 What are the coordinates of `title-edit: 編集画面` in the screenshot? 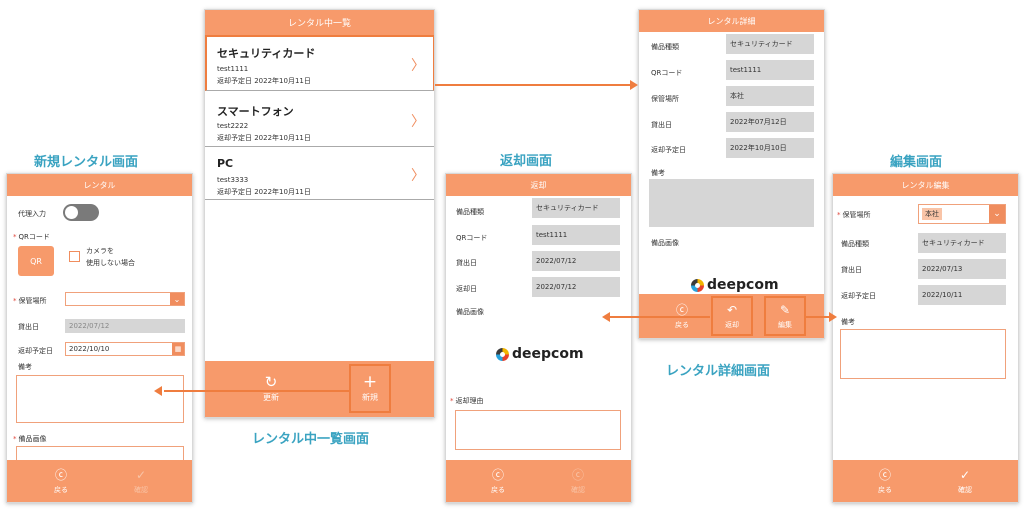 It's located at (916, 162).